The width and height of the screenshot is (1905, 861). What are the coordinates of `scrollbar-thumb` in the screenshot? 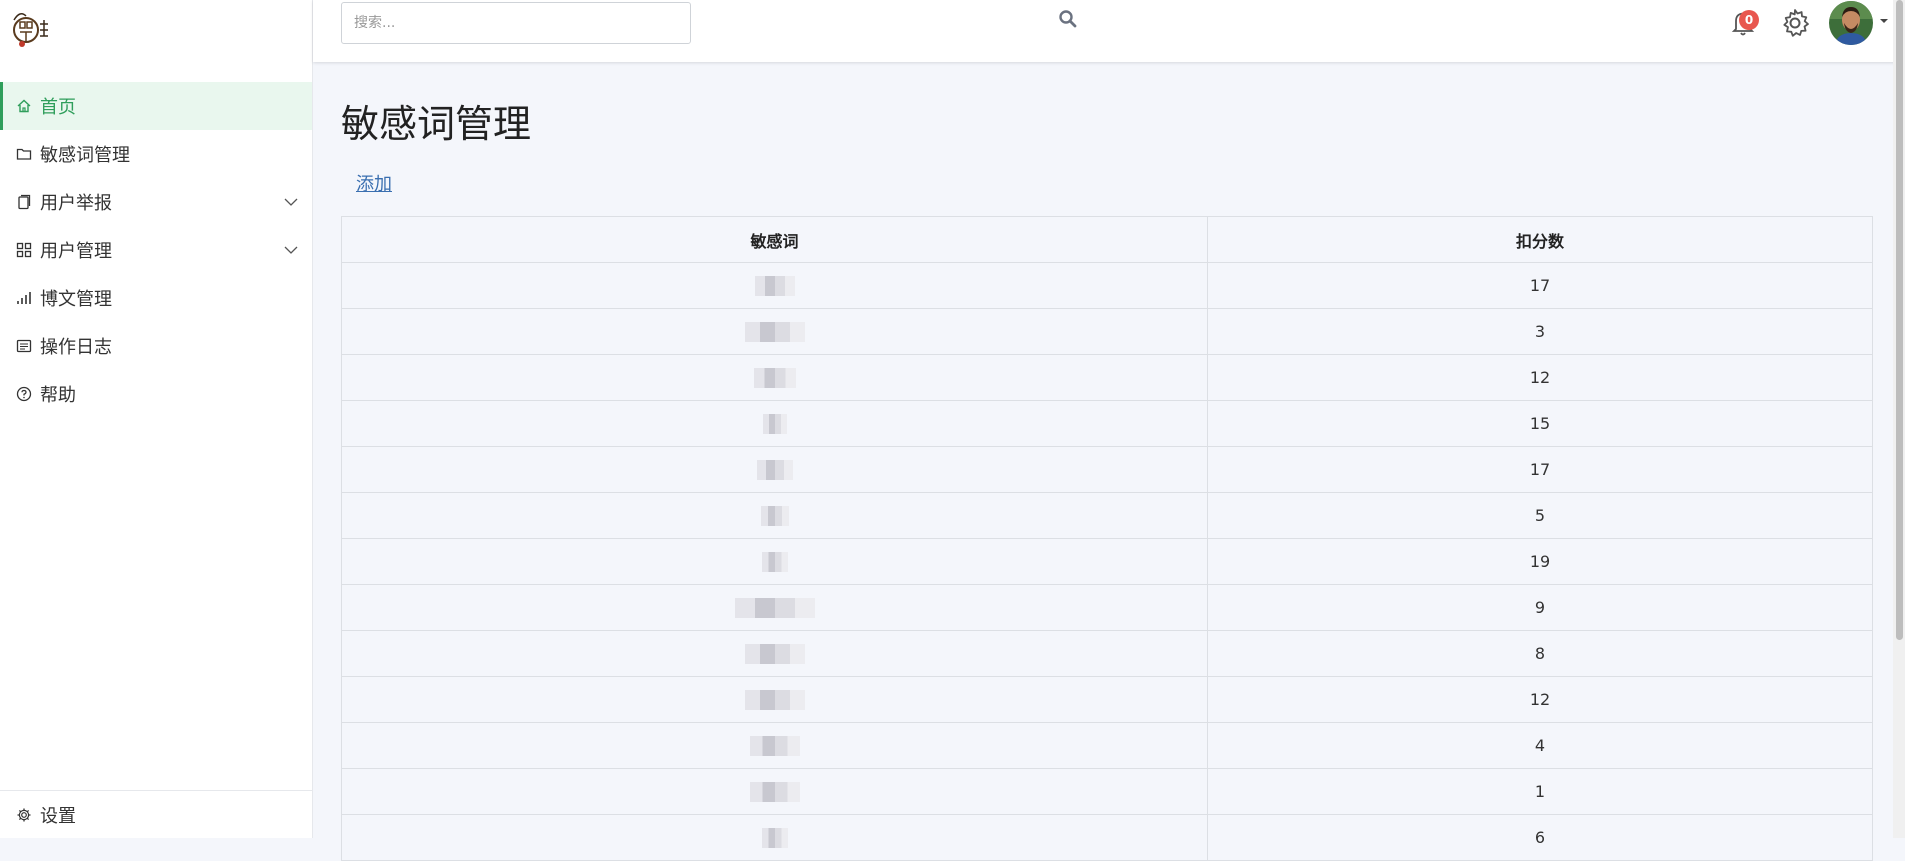 It's located at (1899, 320).